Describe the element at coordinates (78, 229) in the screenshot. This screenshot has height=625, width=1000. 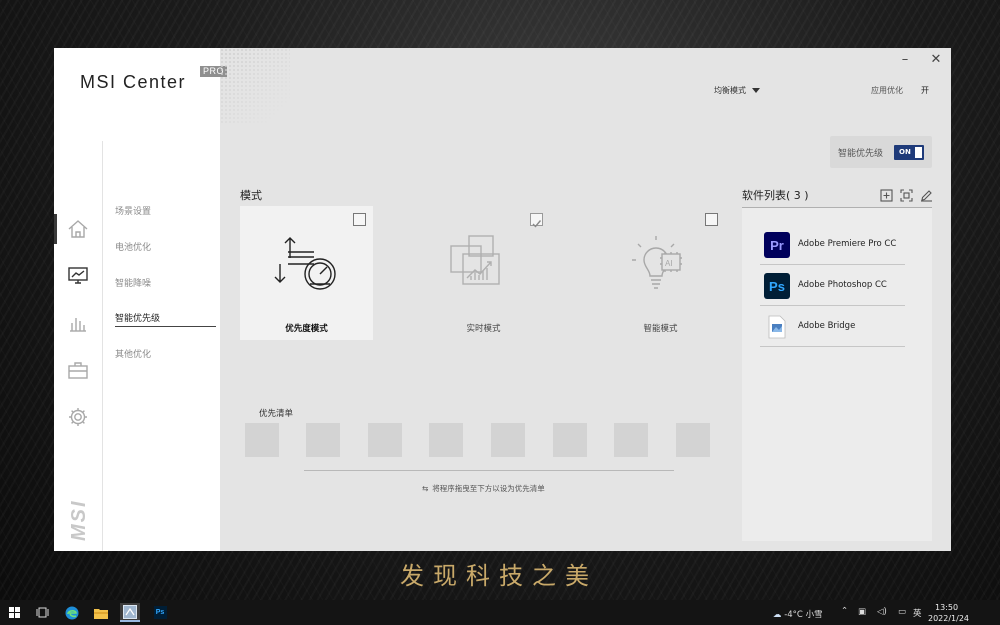
I see `home-icon` at that location.